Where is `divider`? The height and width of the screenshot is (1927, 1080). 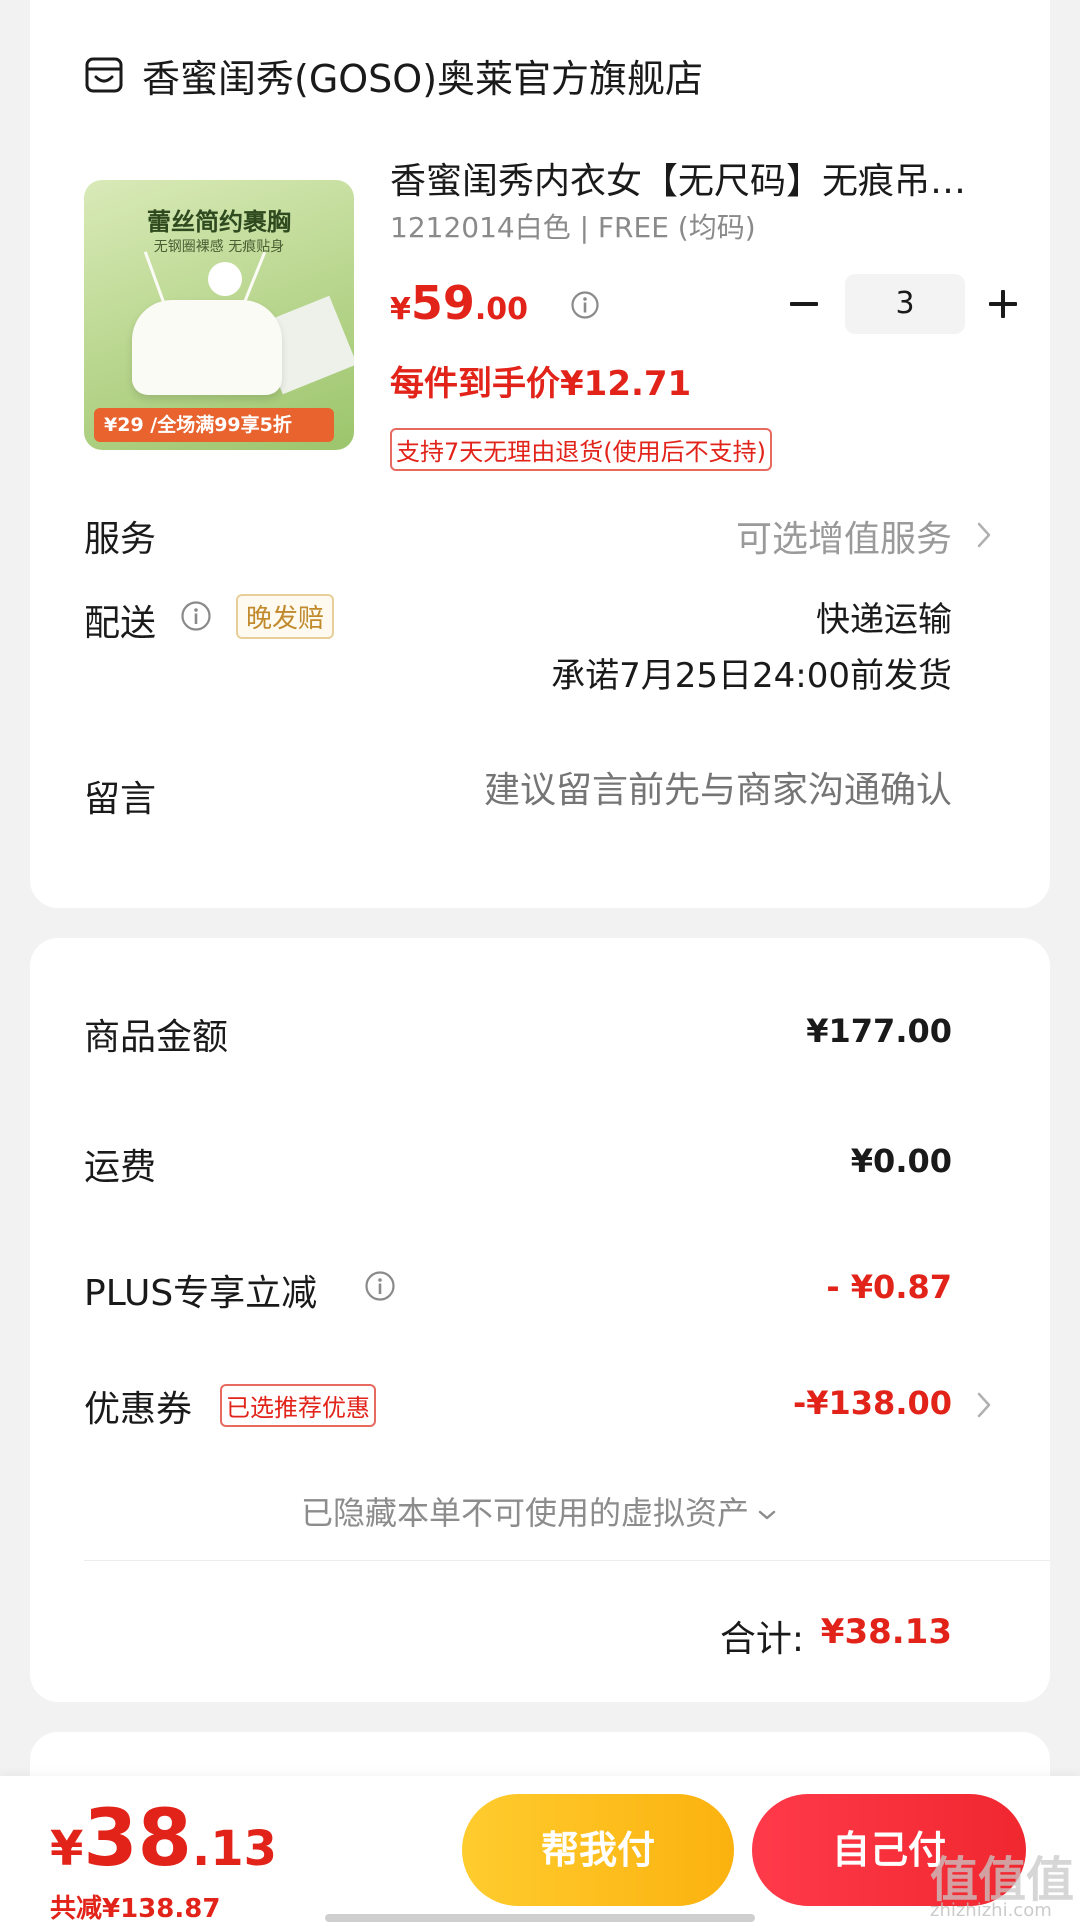 divider is located at coordinates (567, 1560).